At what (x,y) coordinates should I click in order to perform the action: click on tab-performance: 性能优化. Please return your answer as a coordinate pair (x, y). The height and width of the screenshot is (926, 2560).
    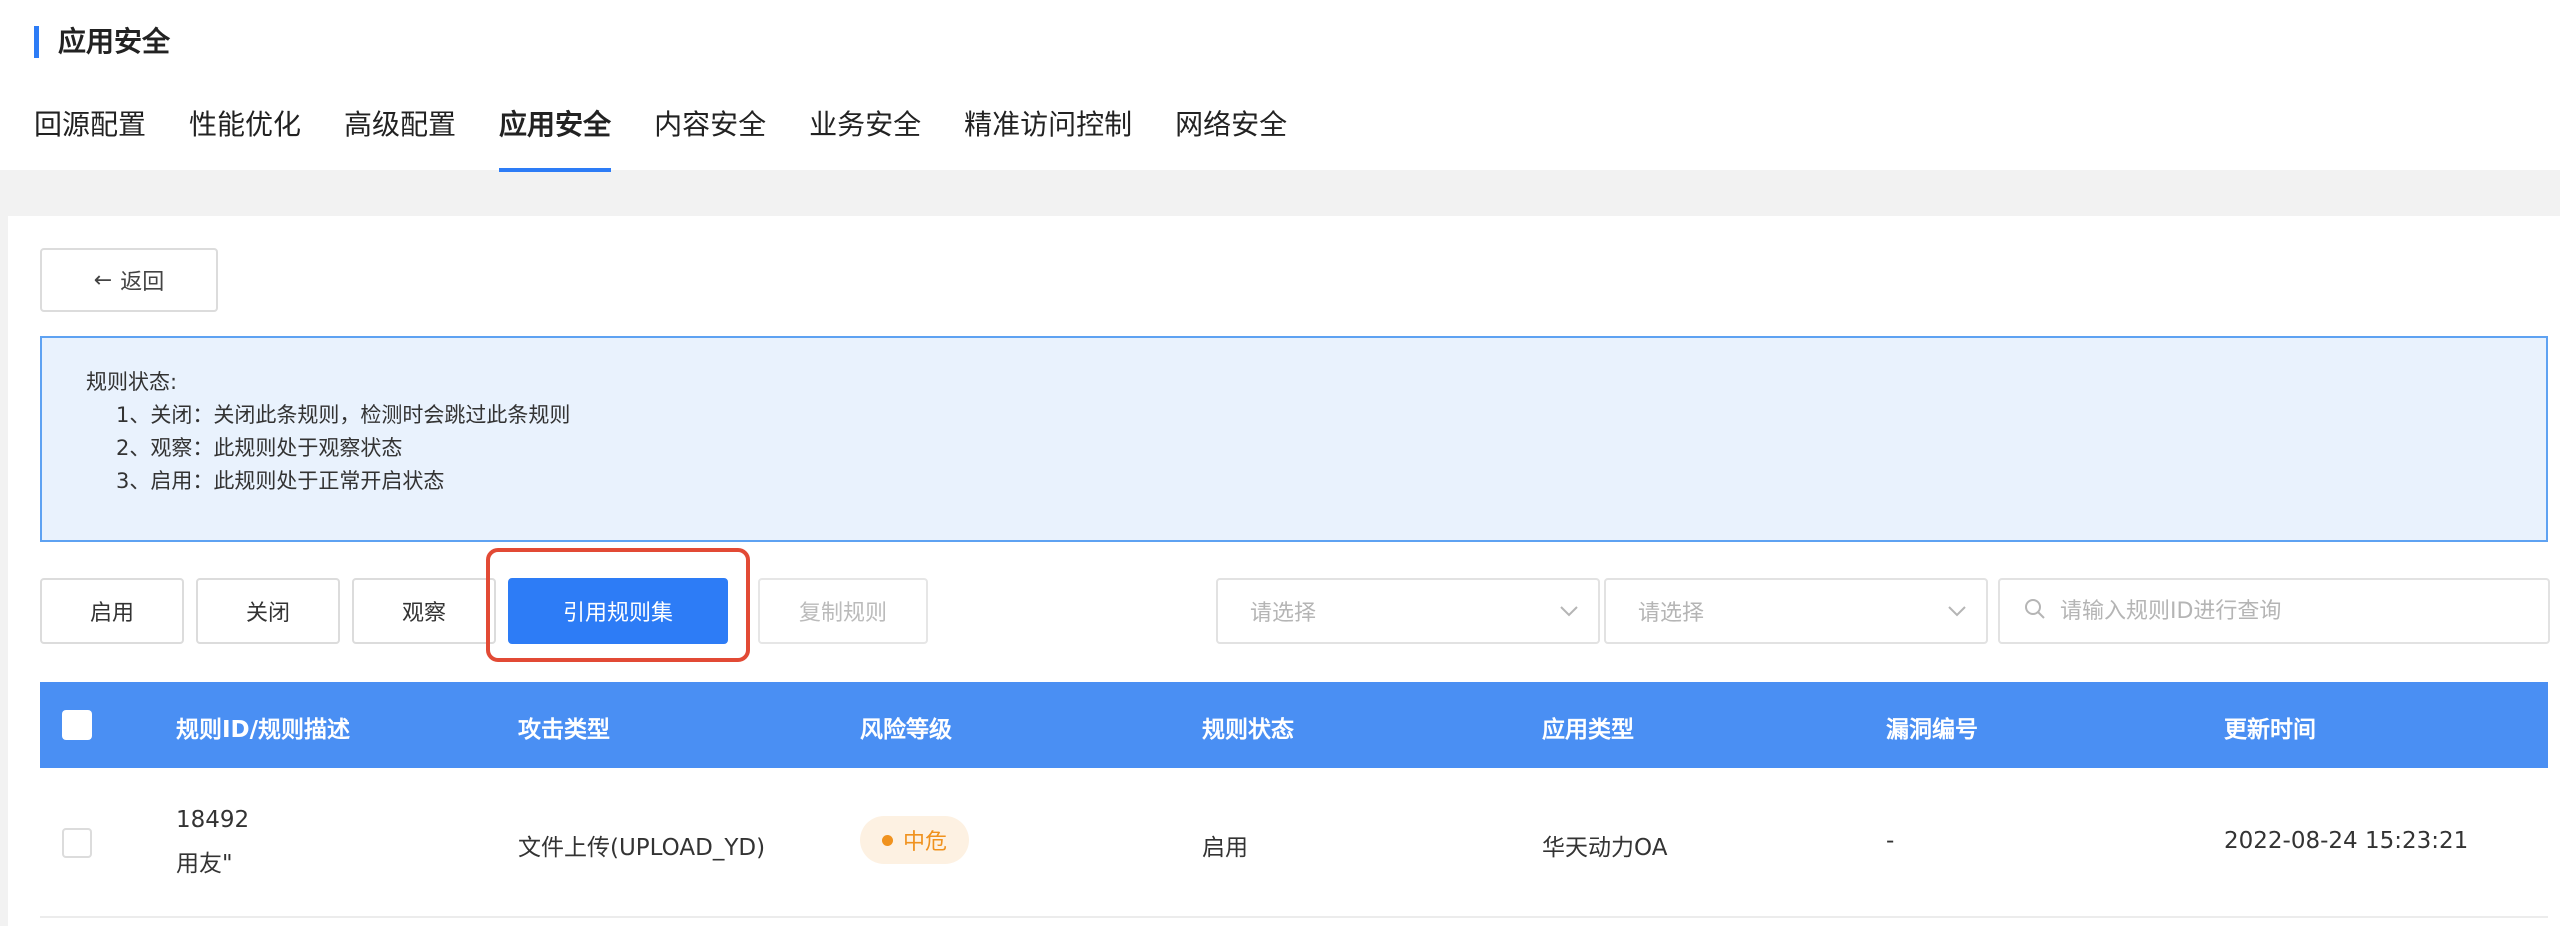
    Looking at the image, I should click on (245, 135).